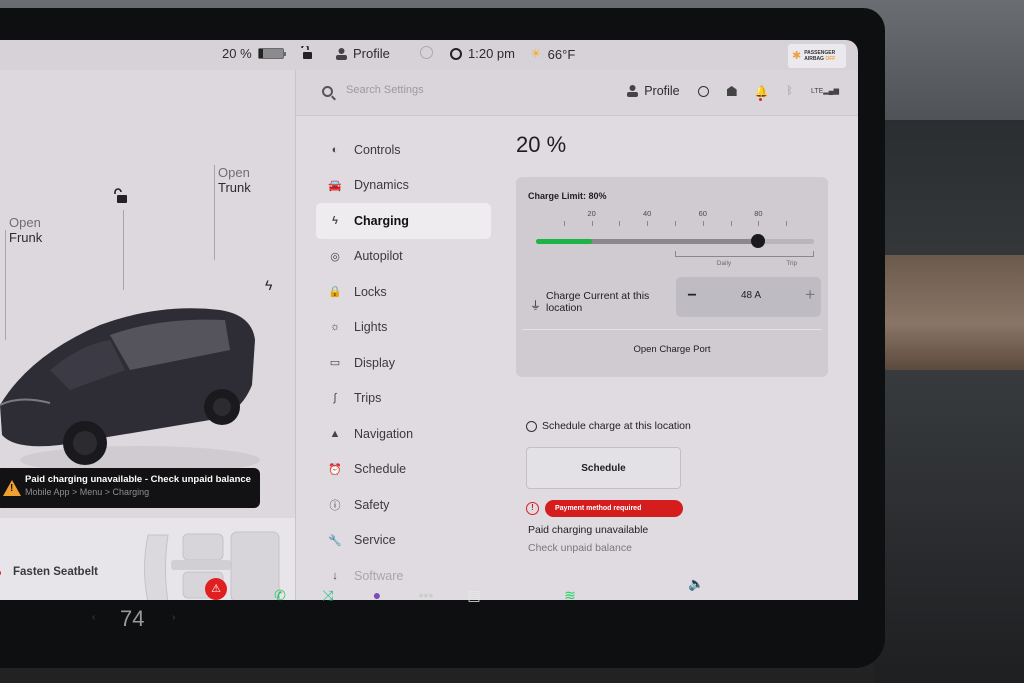 The height and width of the screenshot is (683, 1024). What do you see at coordinates (271, 53) in the screenshot?
I see `battery-icon` at bounding box center [271, 53].